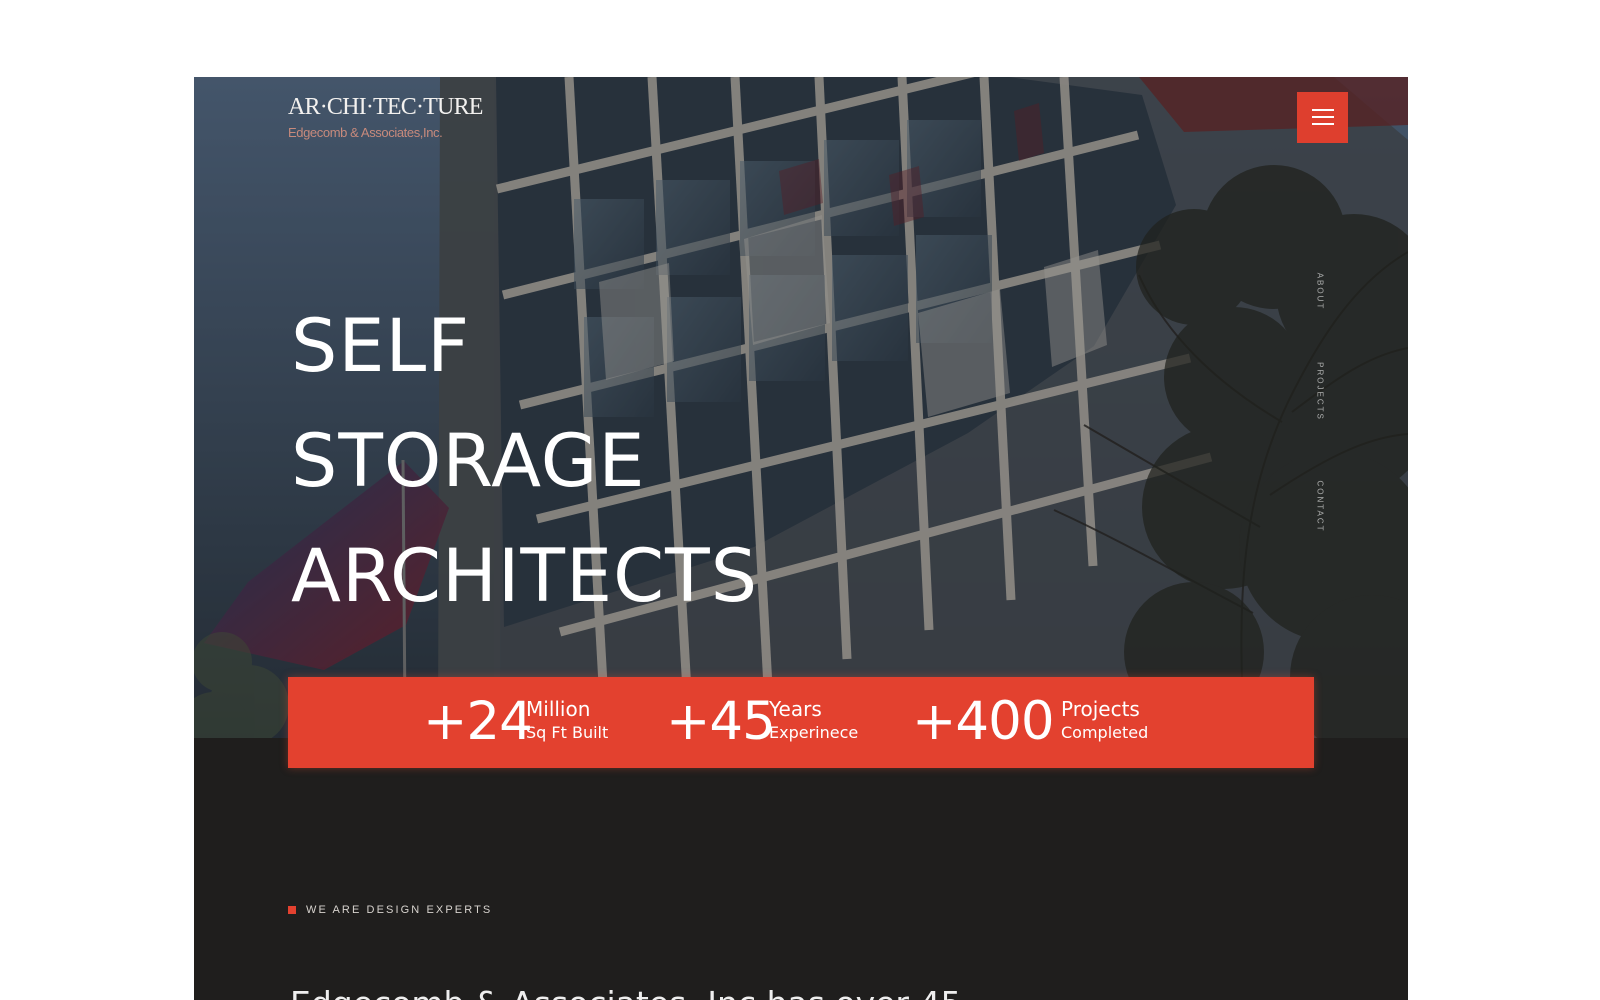 The image size is (1600, 1000). I want to click on side-nav-projects-link: PROJECTS, so click(1320, 392).